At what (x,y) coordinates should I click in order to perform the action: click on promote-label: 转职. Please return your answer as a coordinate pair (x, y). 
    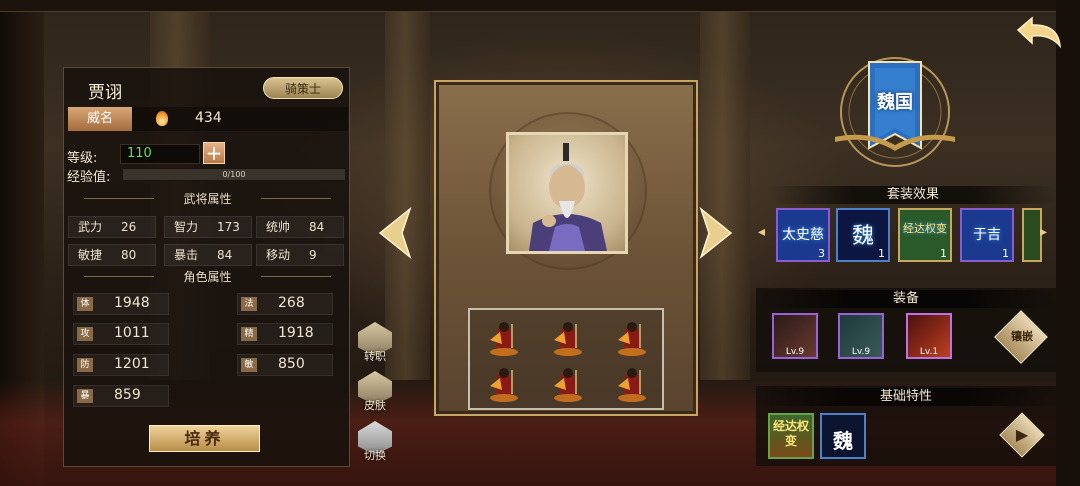
    Looking at the image, I should click on (375, 356).